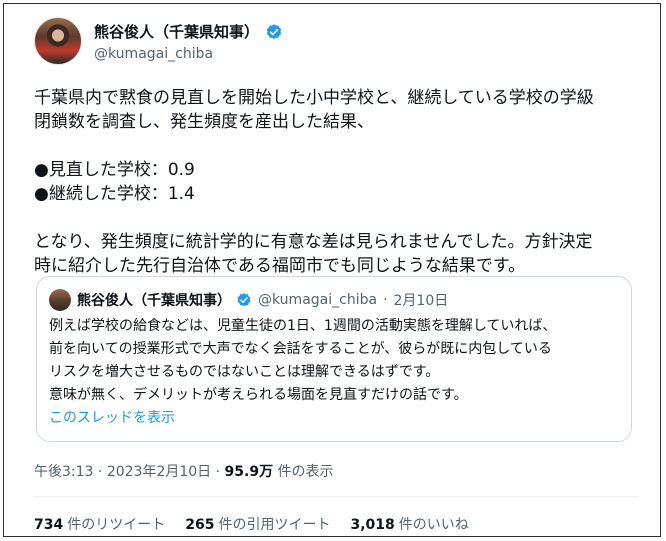 This screenshot has width=666, height=541. Describe the element at coordinates (49, 525) in the screenshot. I see `retweets-count: 734` at that location.